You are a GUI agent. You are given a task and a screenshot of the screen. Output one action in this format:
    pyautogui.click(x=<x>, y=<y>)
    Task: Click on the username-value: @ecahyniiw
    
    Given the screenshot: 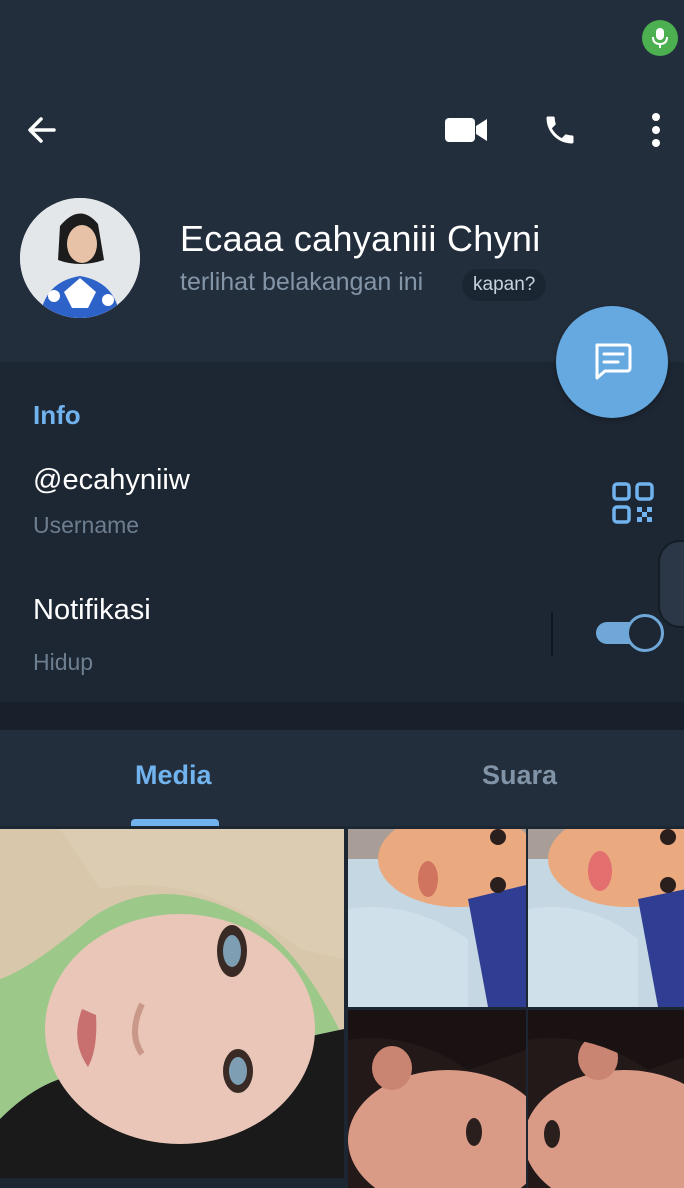 What is the action you would take?
    pyautogui.click(x=111, y=480)
    